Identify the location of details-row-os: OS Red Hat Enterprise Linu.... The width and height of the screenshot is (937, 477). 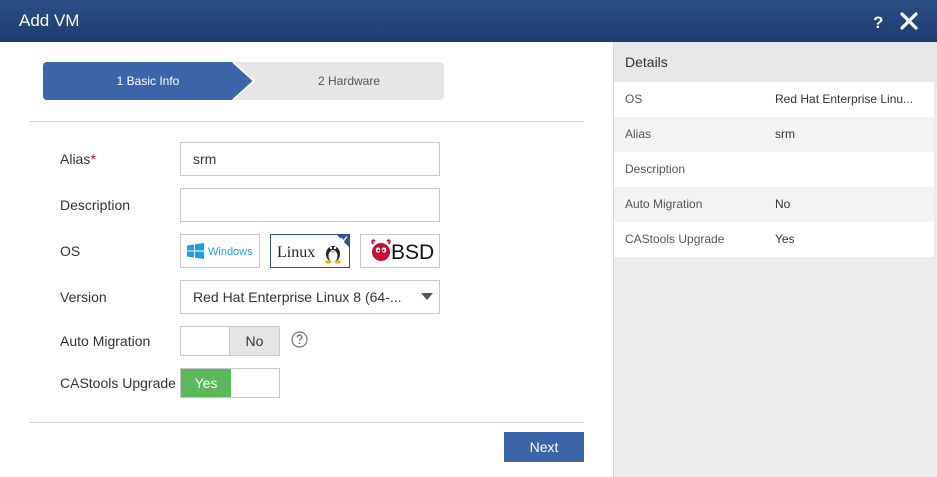
(774, 99).